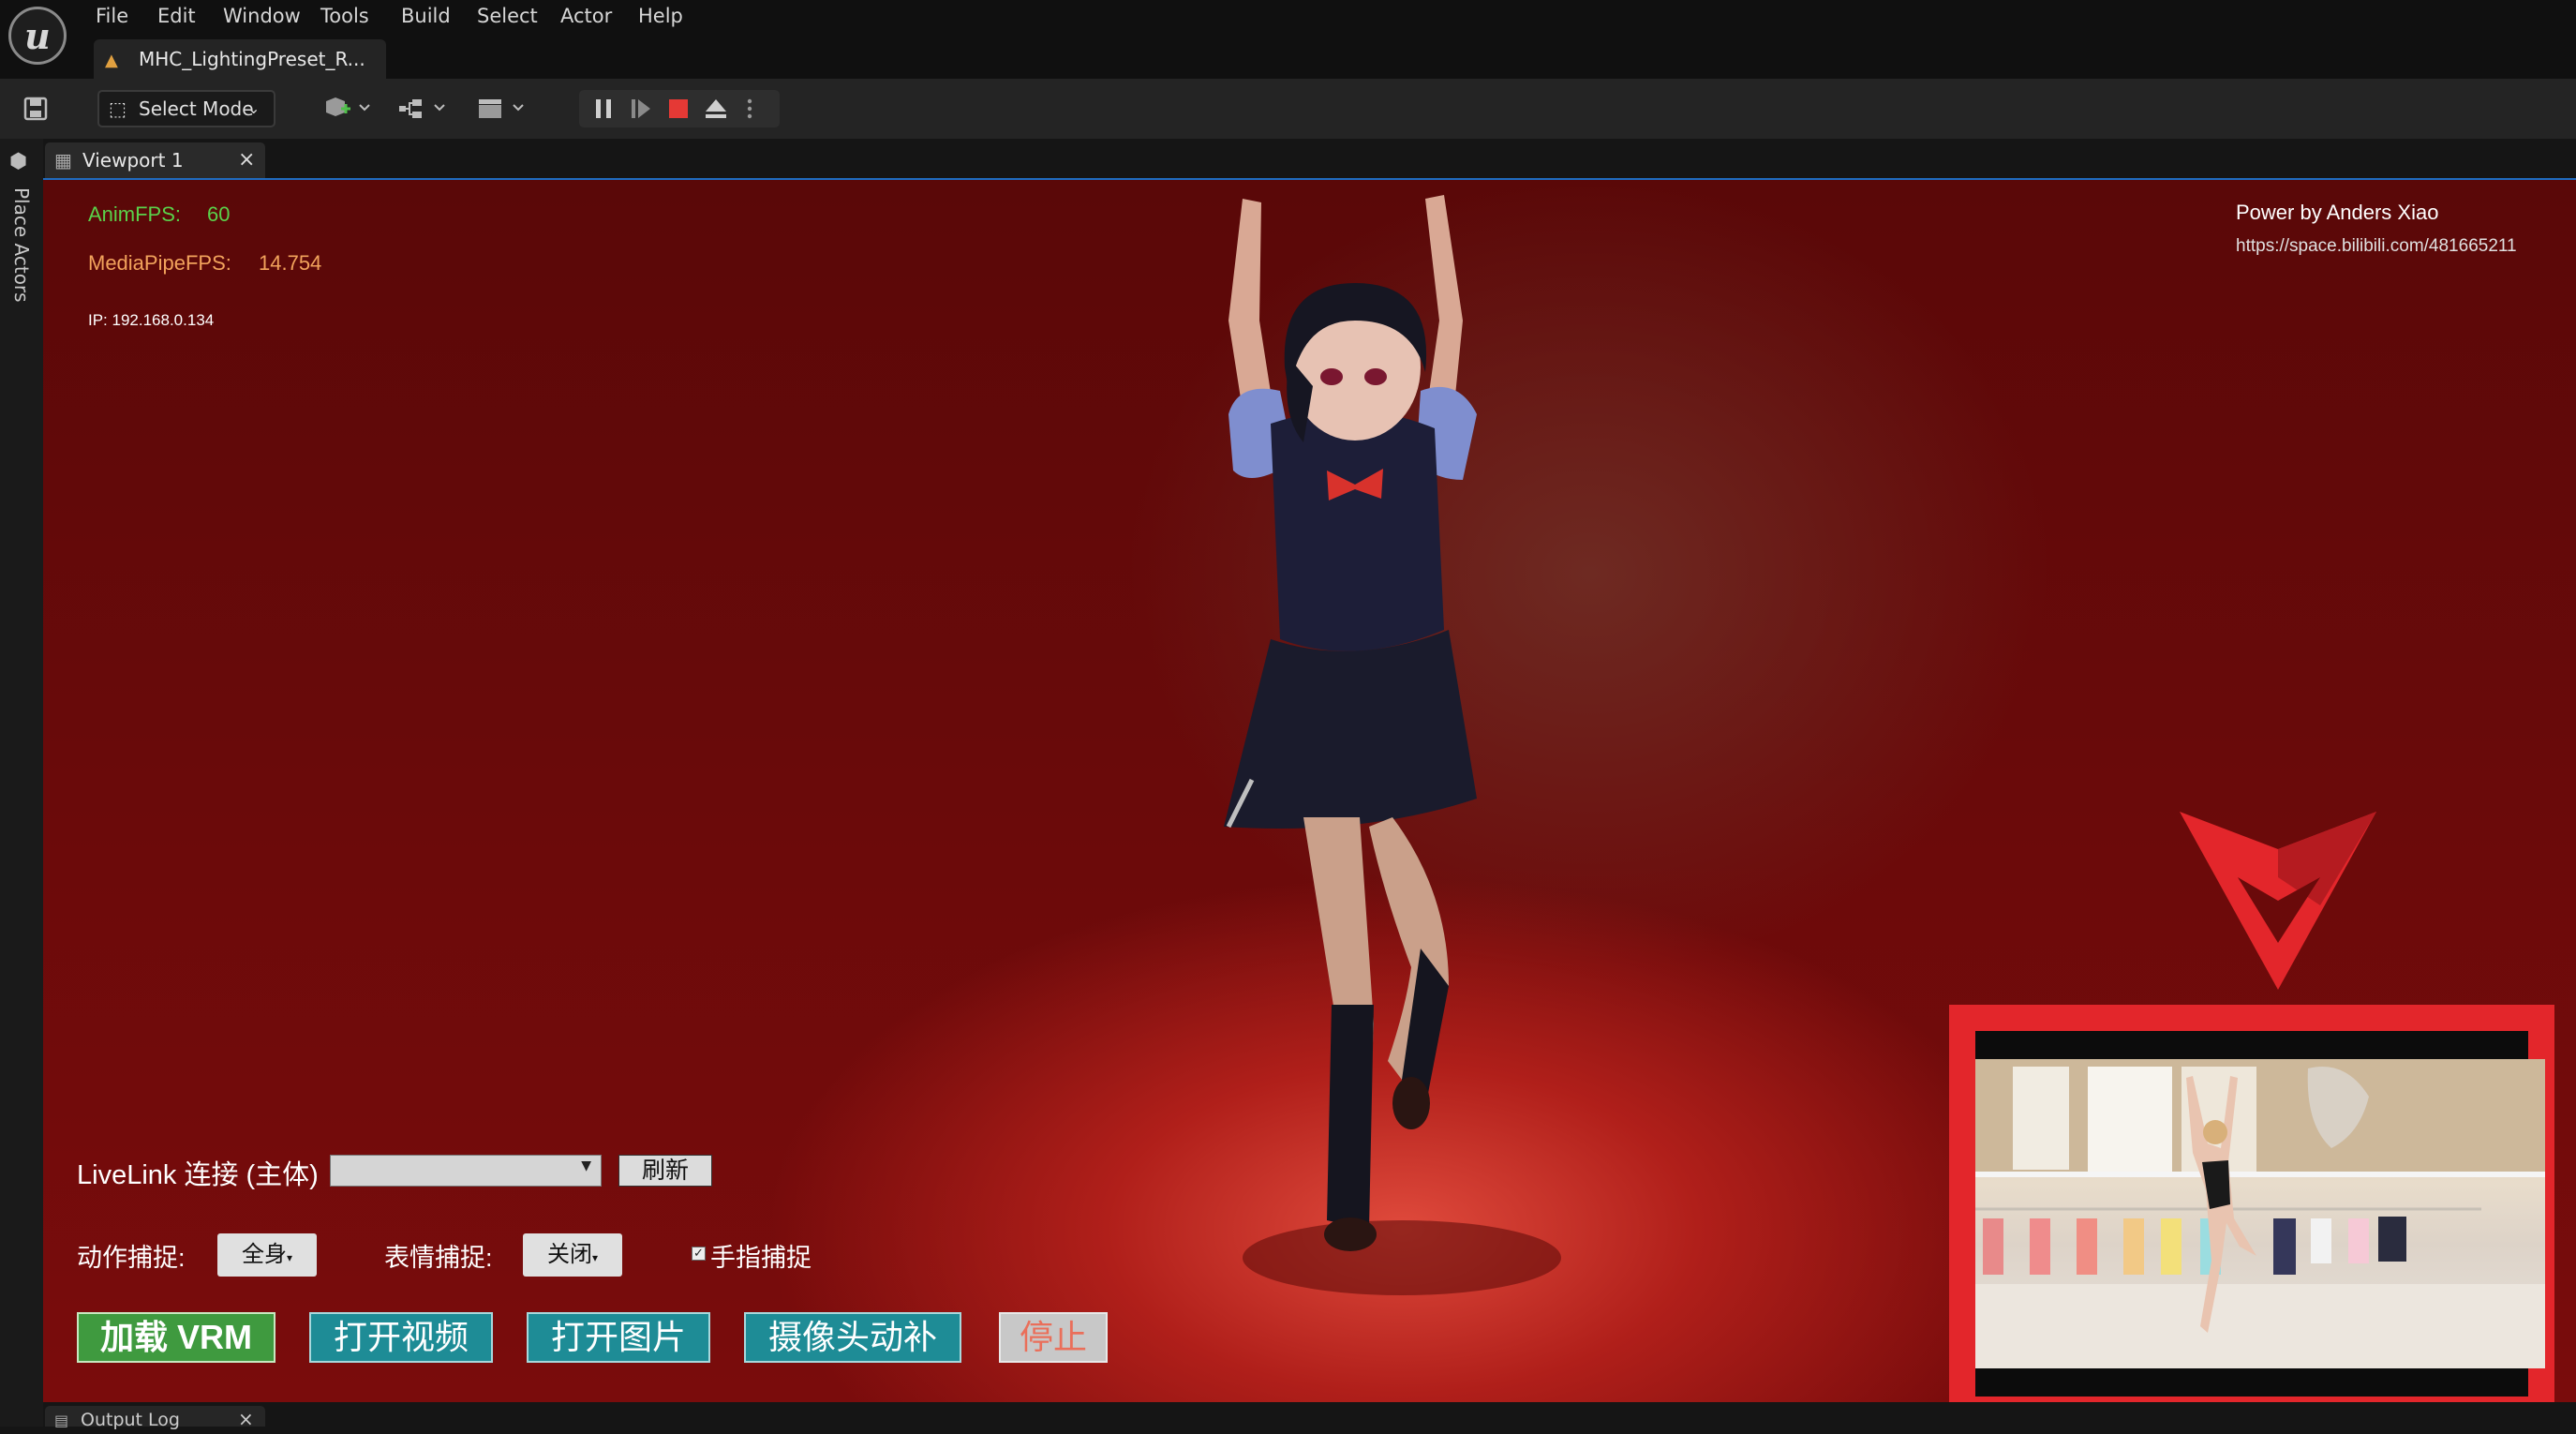 The height and width of the screenshot is (1434, 2576). Describe the element at coordinates (18, 161) in the screenshot. I see `place-actors-icon: ⬢` at that location.